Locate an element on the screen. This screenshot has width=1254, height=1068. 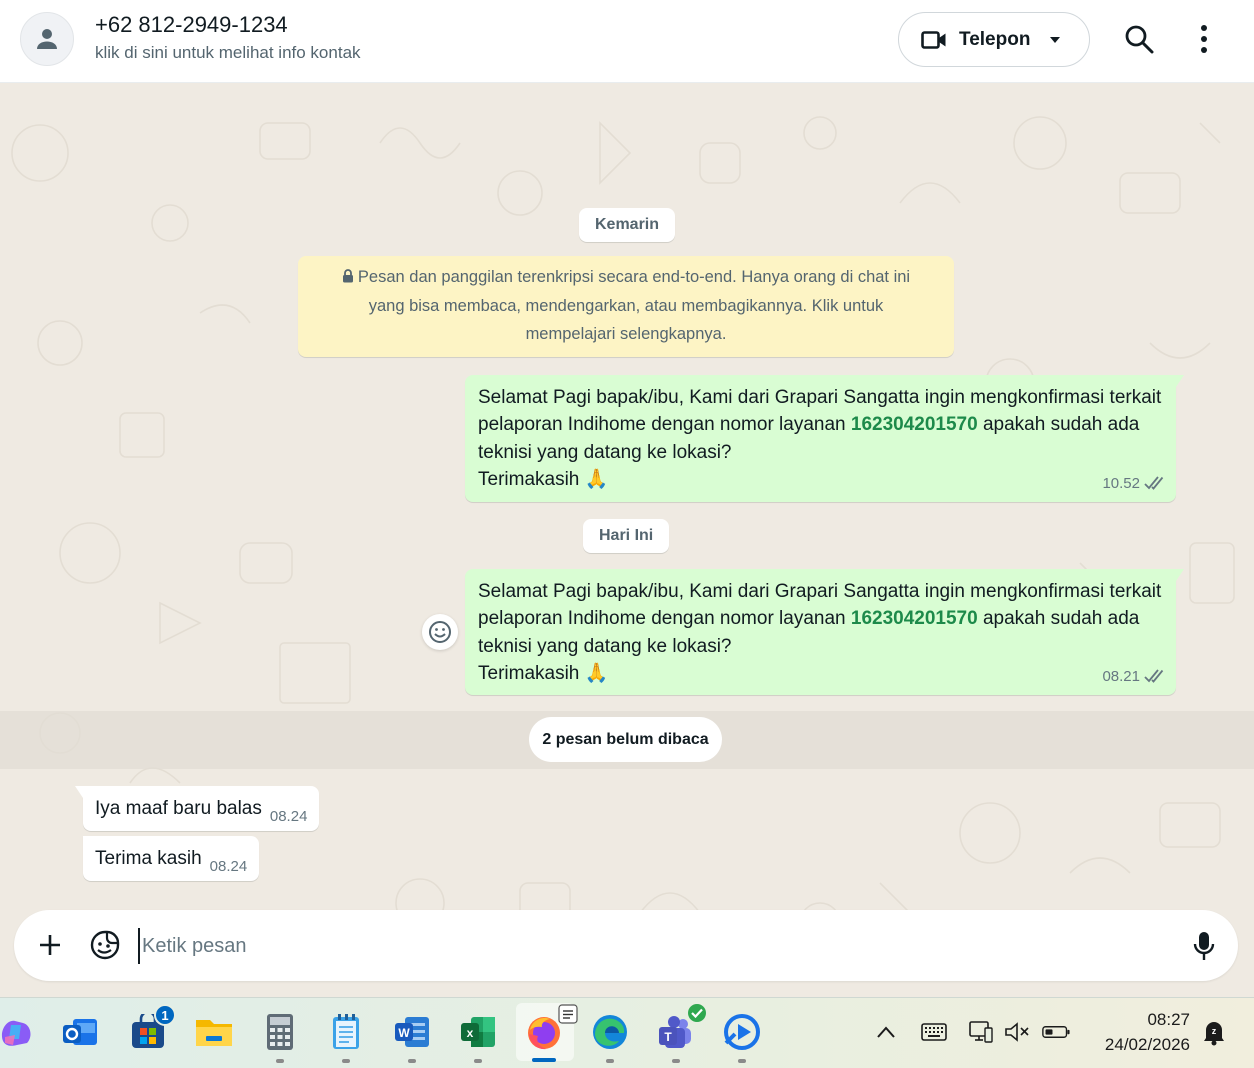
outlook-icon is located at coordinates (80, 1032).